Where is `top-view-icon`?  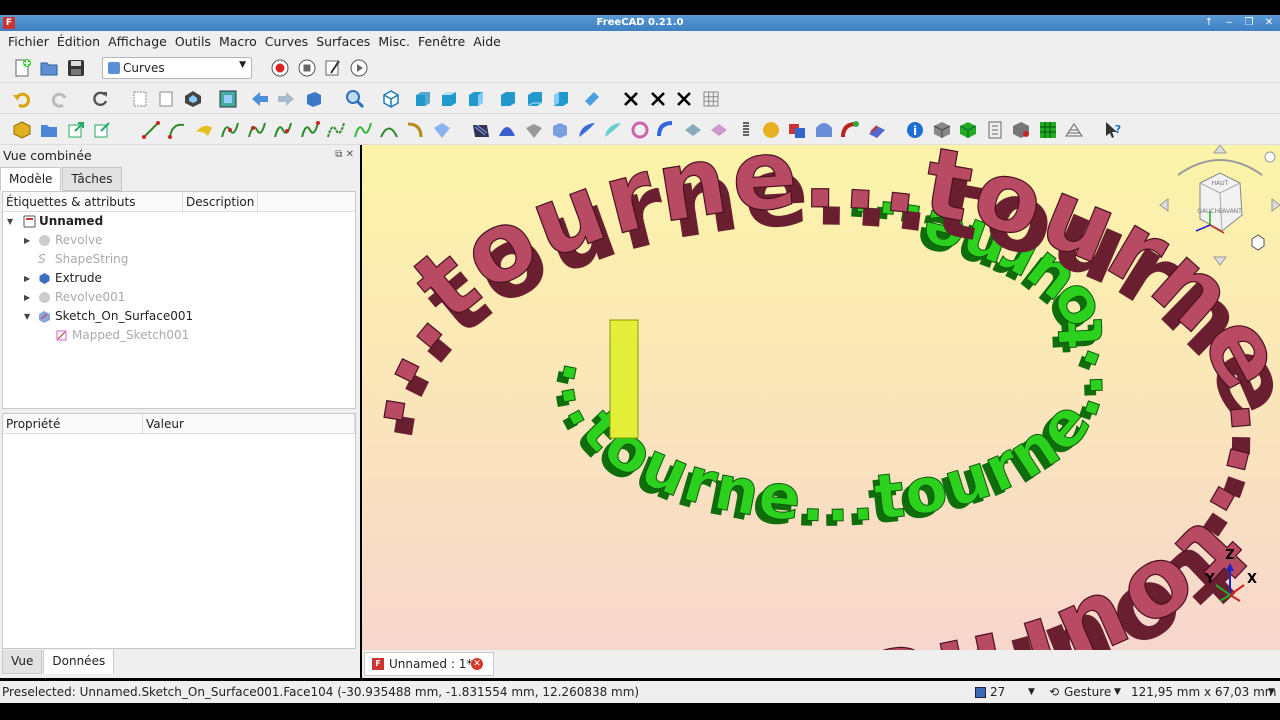
top-view-icon is located at coordinates (449, 99).